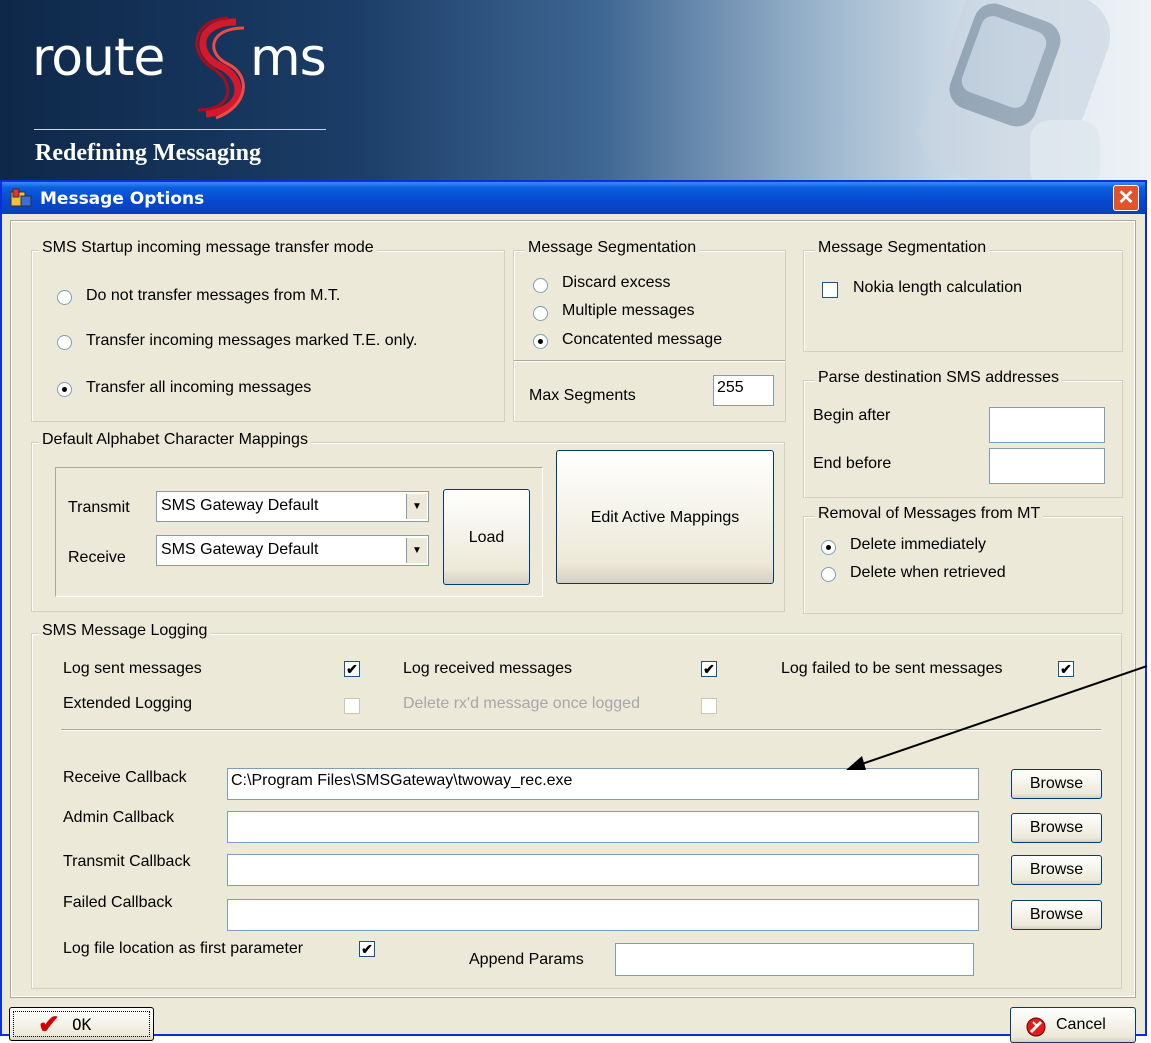  I want to click on nokia-length-label: Nokia length calculation, so click(937, 288).